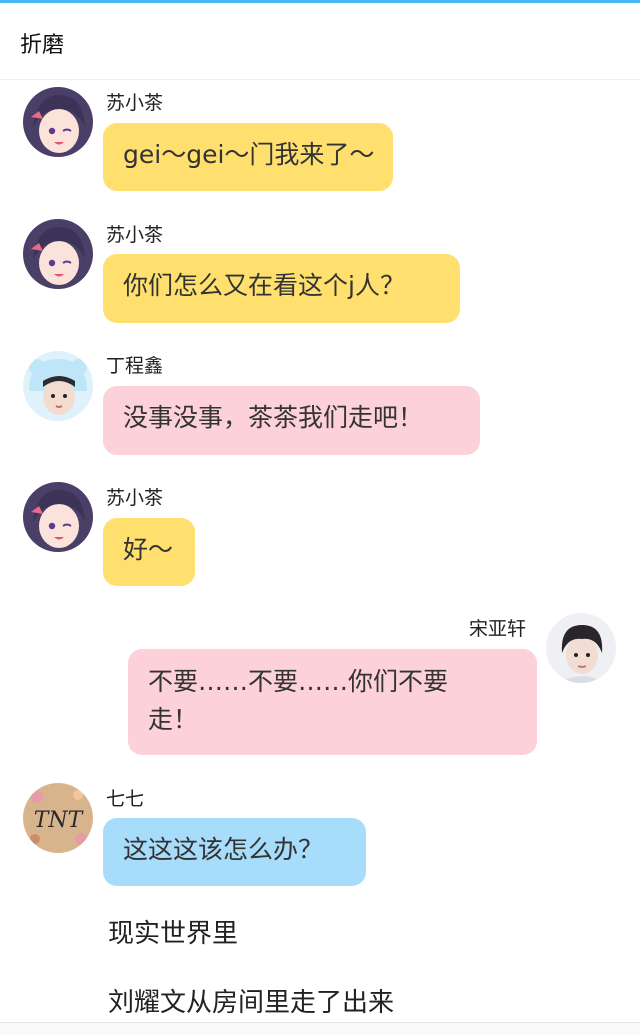 The height and width of the screenshot is (1035, 640). I want to click on svg-text: TNT, so click(59, 820).